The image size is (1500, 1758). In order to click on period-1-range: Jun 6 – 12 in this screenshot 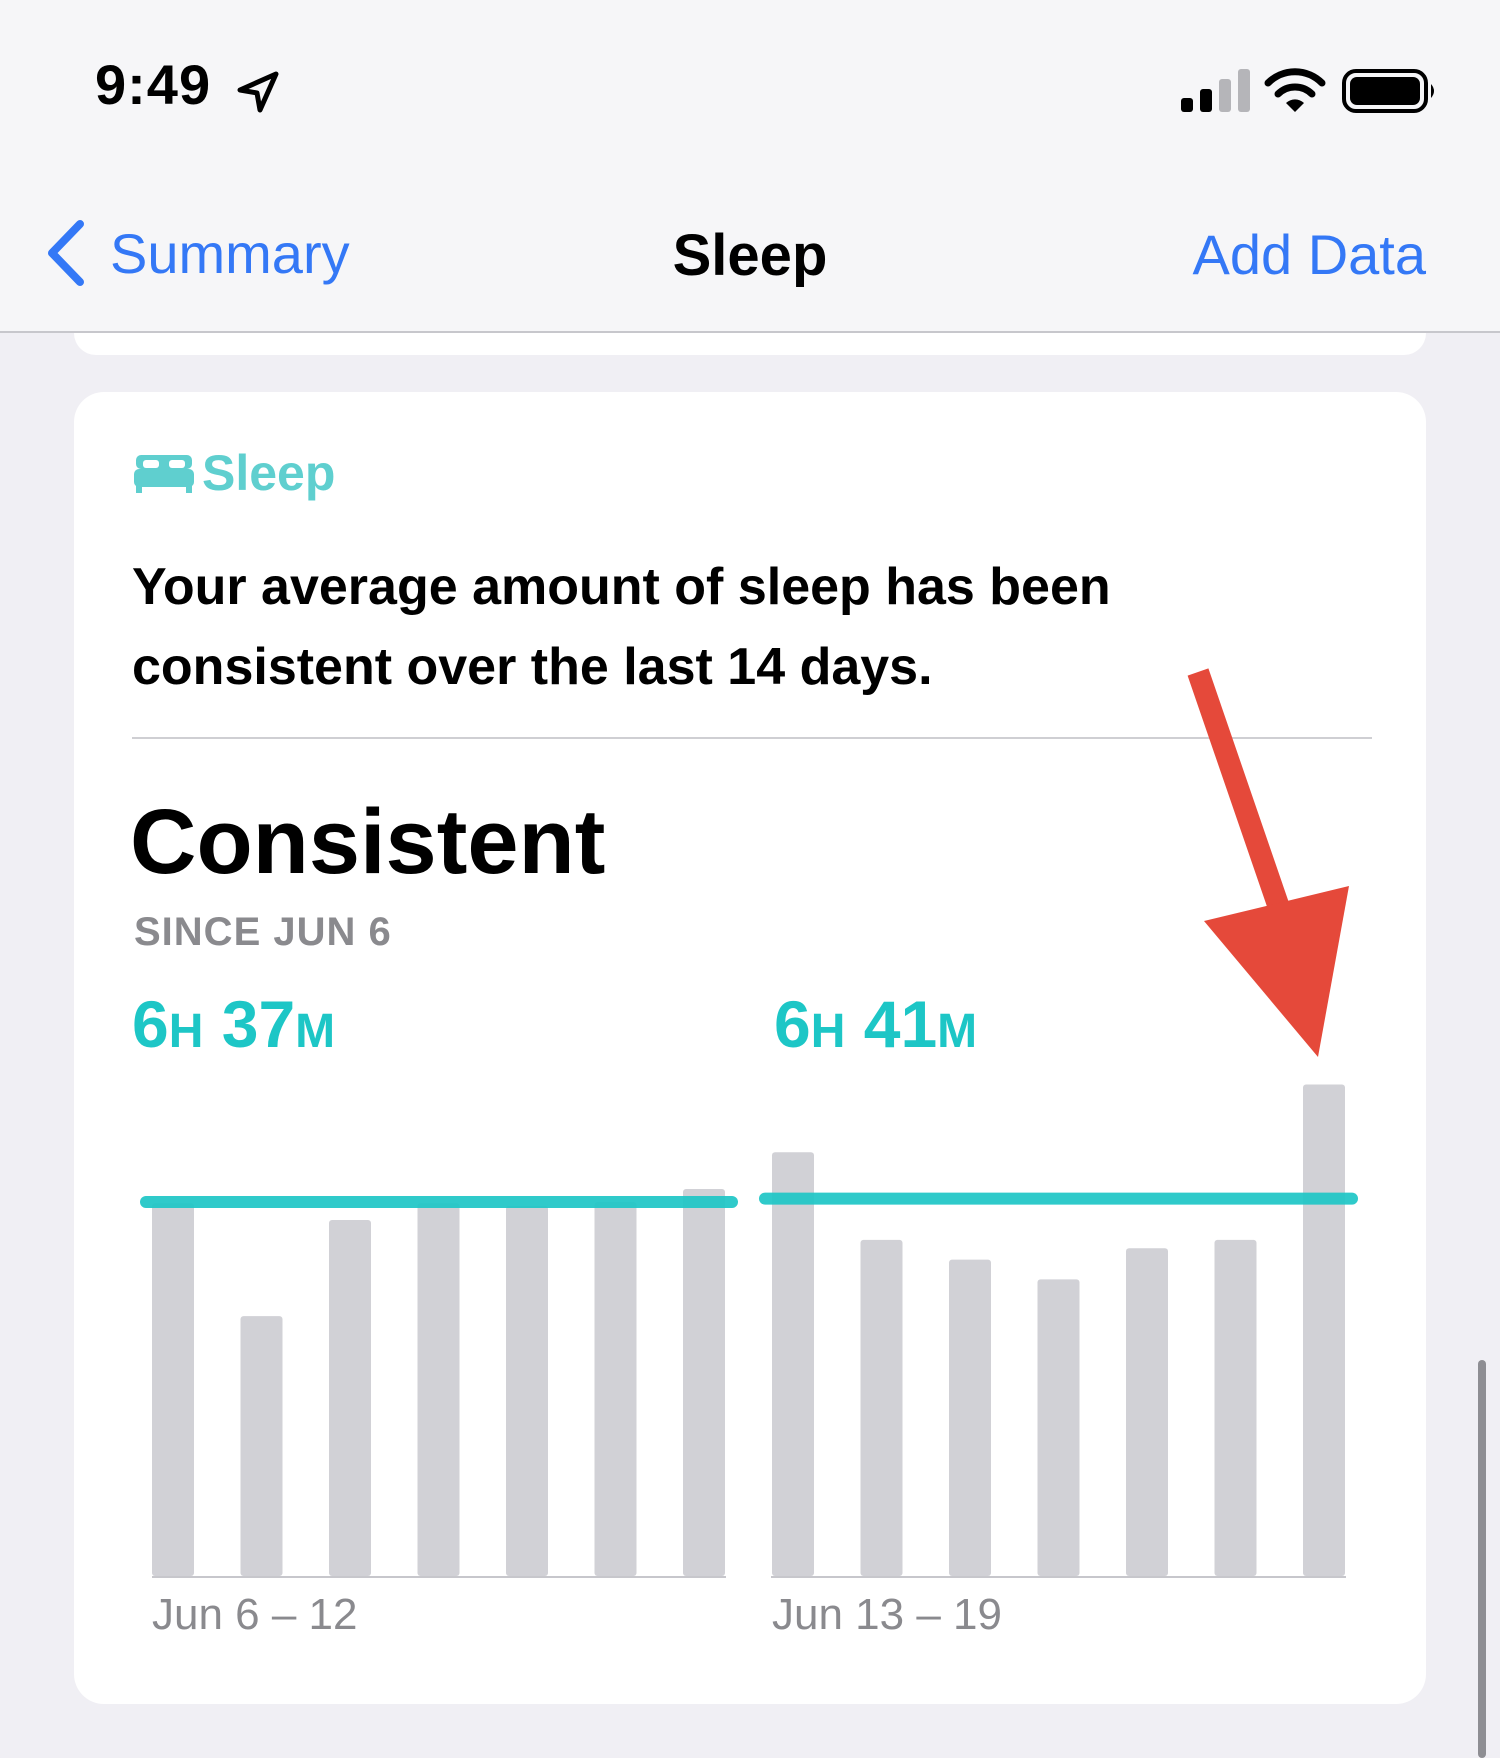, I will do `click(255, 1614)`.